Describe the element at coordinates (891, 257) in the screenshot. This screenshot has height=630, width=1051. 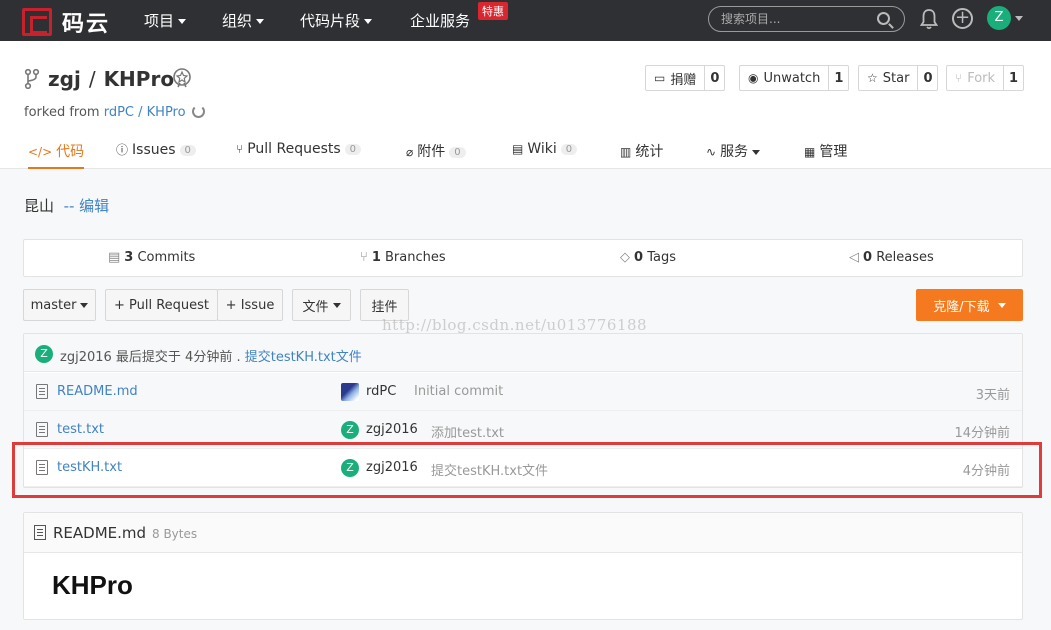
I see `stat-releases: ◁ 0 Releases` at that location.